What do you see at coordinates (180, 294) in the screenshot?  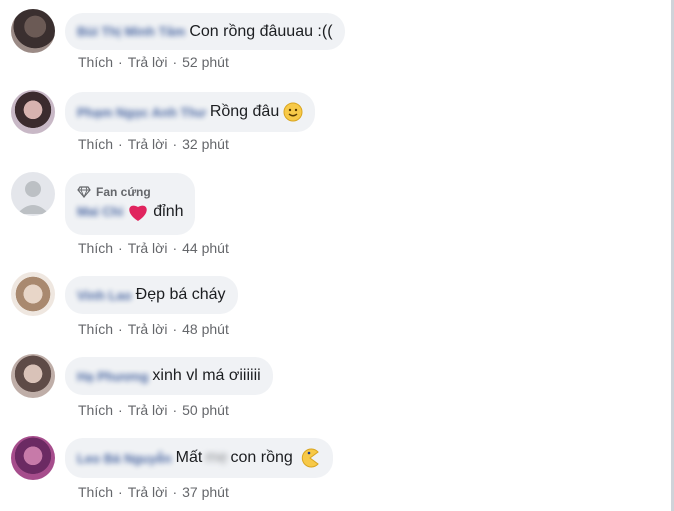 I see `comment-text: Đẹp bá cháy` at bounding box center [180, 294].